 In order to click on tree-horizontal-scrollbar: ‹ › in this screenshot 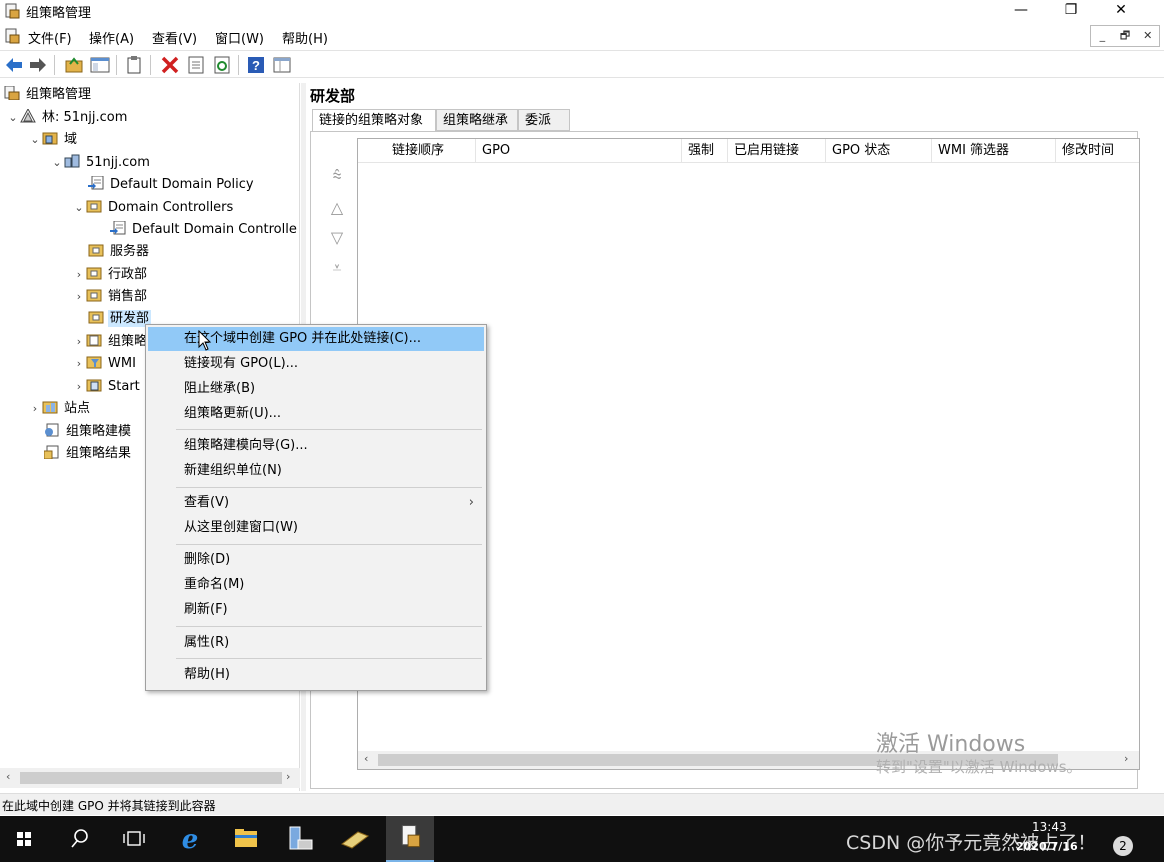, I will do `click(150, 778)`.